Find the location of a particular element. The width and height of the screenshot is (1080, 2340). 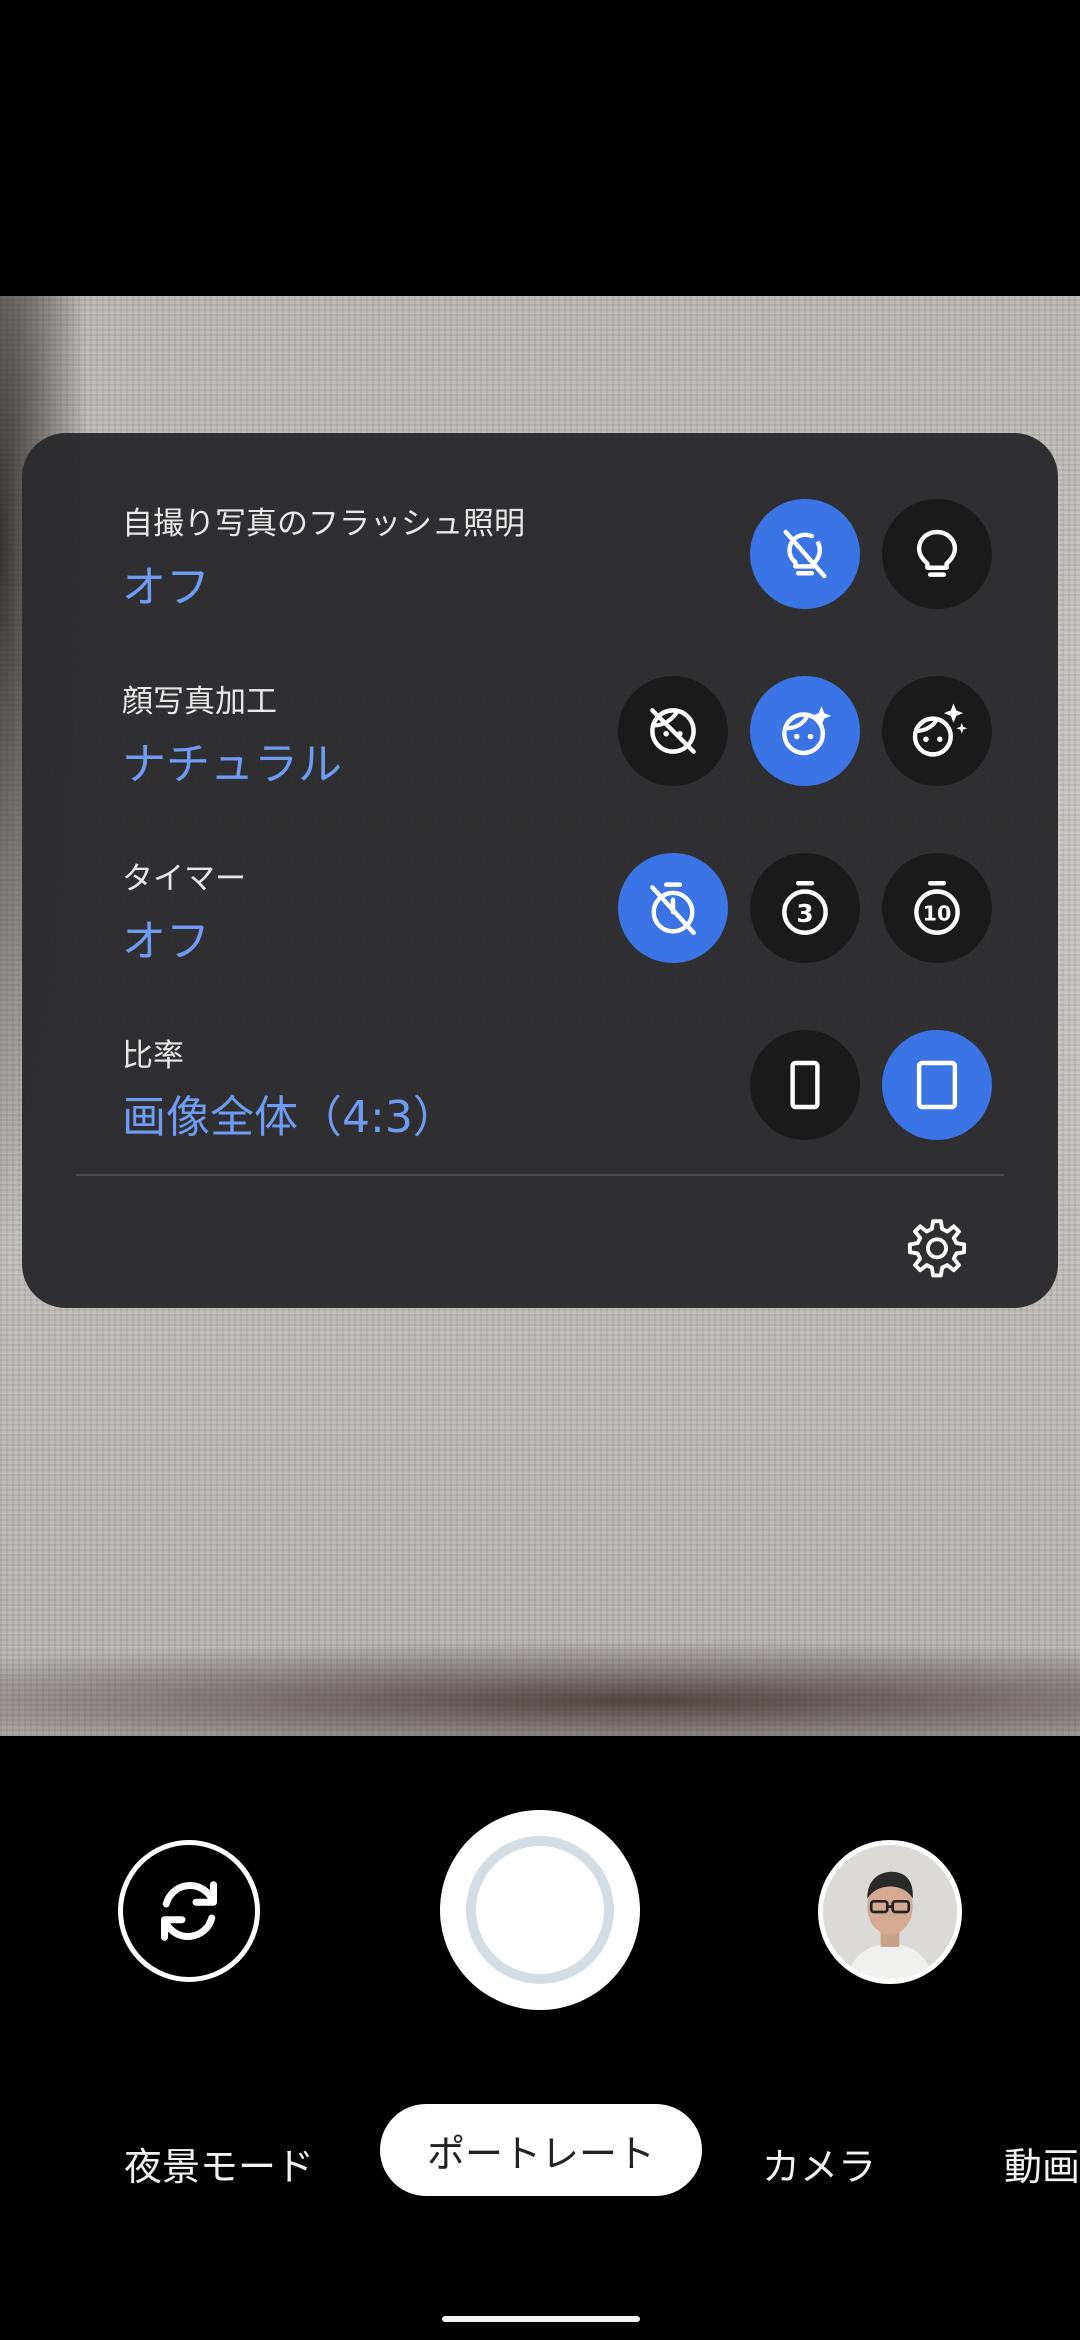

person-photo-icon is located at coordinates (890, 1912).